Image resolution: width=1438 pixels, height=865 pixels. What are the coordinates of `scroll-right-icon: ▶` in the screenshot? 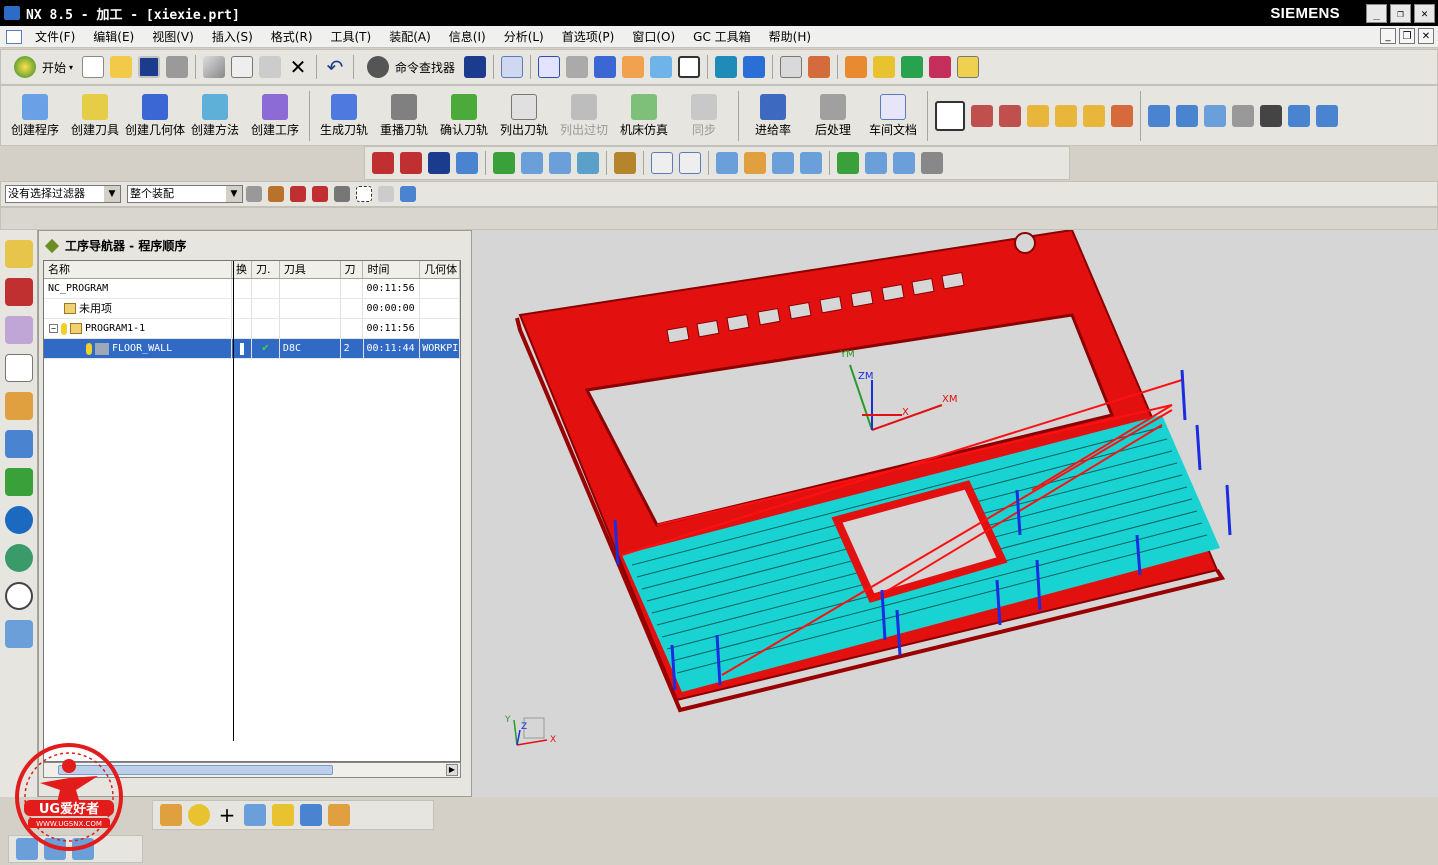 It's located at (452, 770).